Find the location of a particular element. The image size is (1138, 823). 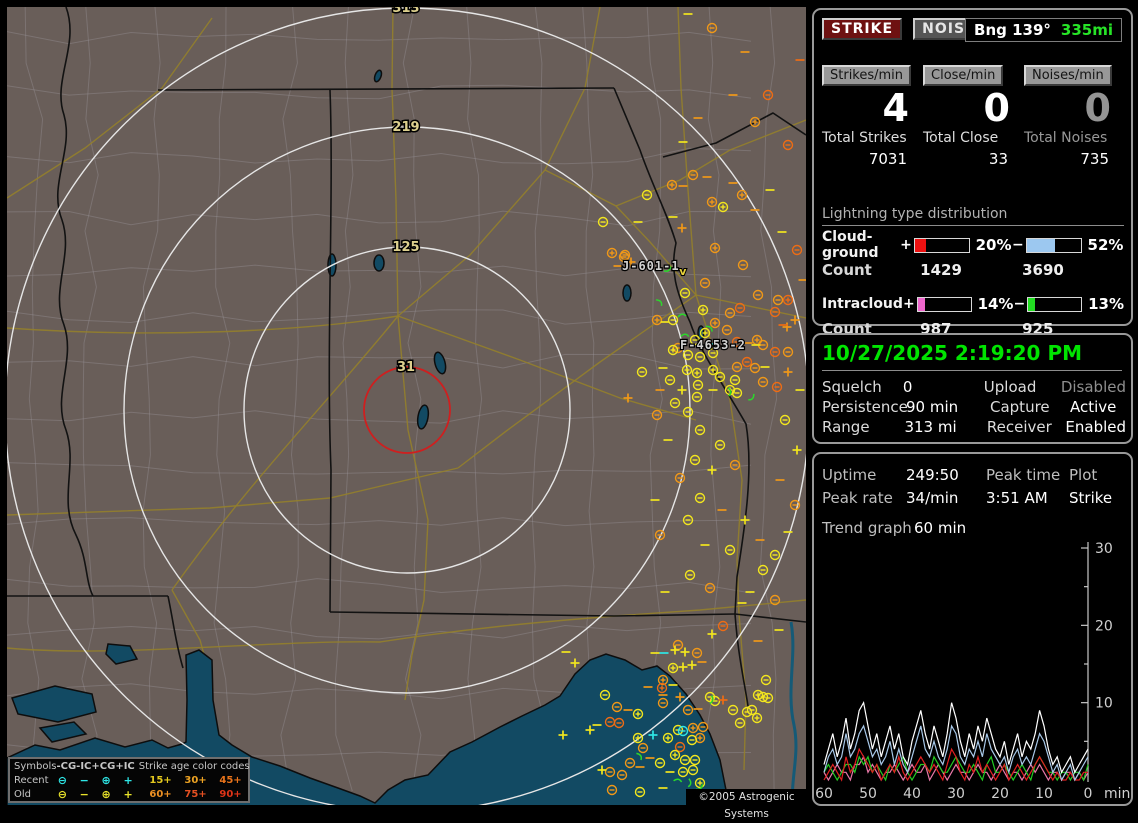

total-strikes-value: 7031 is located at coordinates (887, 159).